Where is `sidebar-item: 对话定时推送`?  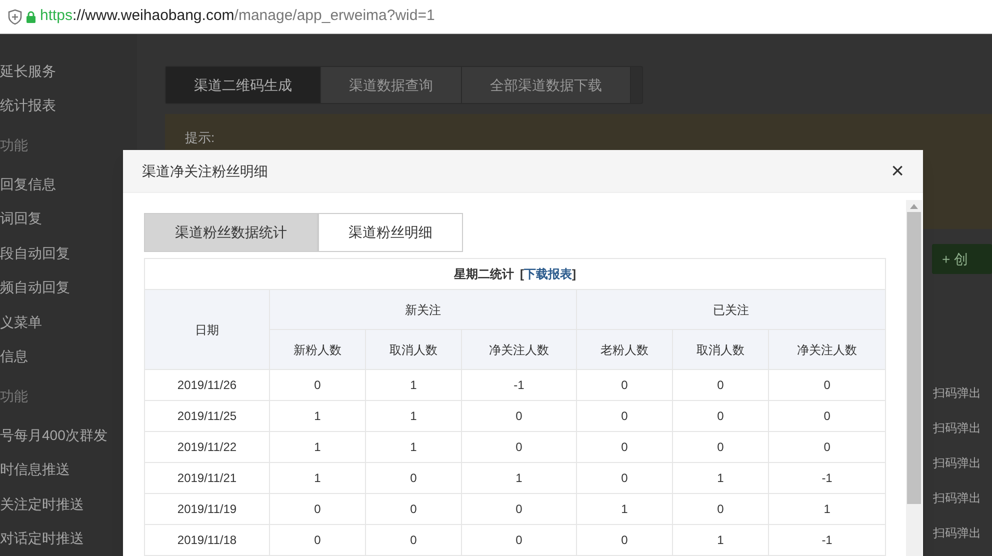
sidebar-item: 对话定时推送 is located at coordinates (42, 539).